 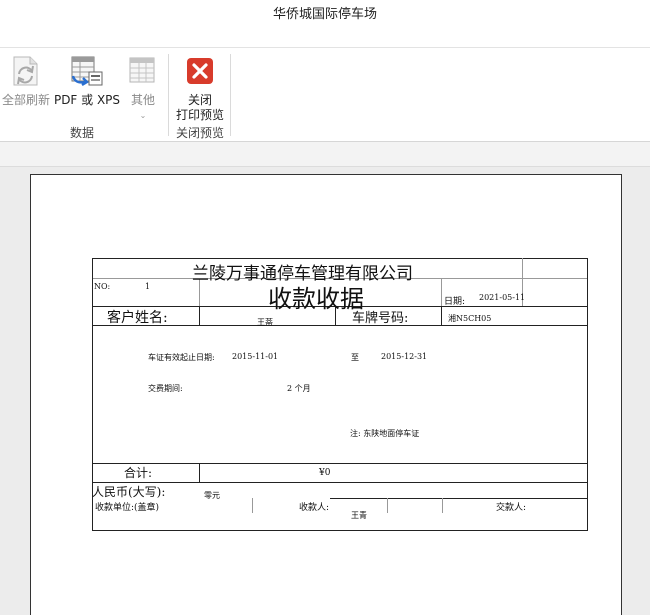 I want to click on close-preview-label-line2: 打印预览, so click(x=199, y=115).